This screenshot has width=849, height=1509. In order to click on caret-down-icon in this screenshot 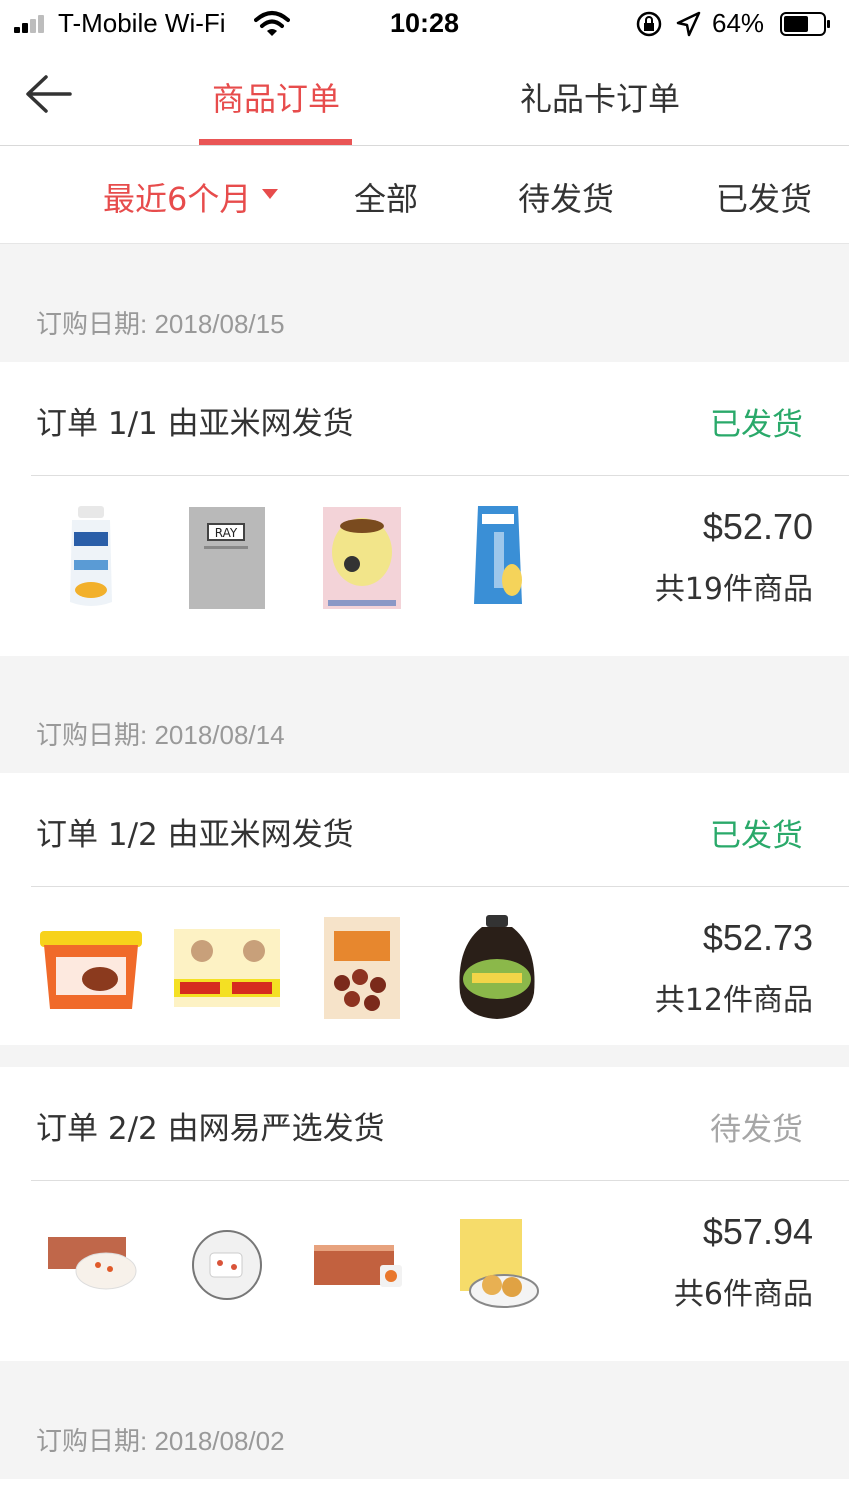, I will do `click(270, 194)`.